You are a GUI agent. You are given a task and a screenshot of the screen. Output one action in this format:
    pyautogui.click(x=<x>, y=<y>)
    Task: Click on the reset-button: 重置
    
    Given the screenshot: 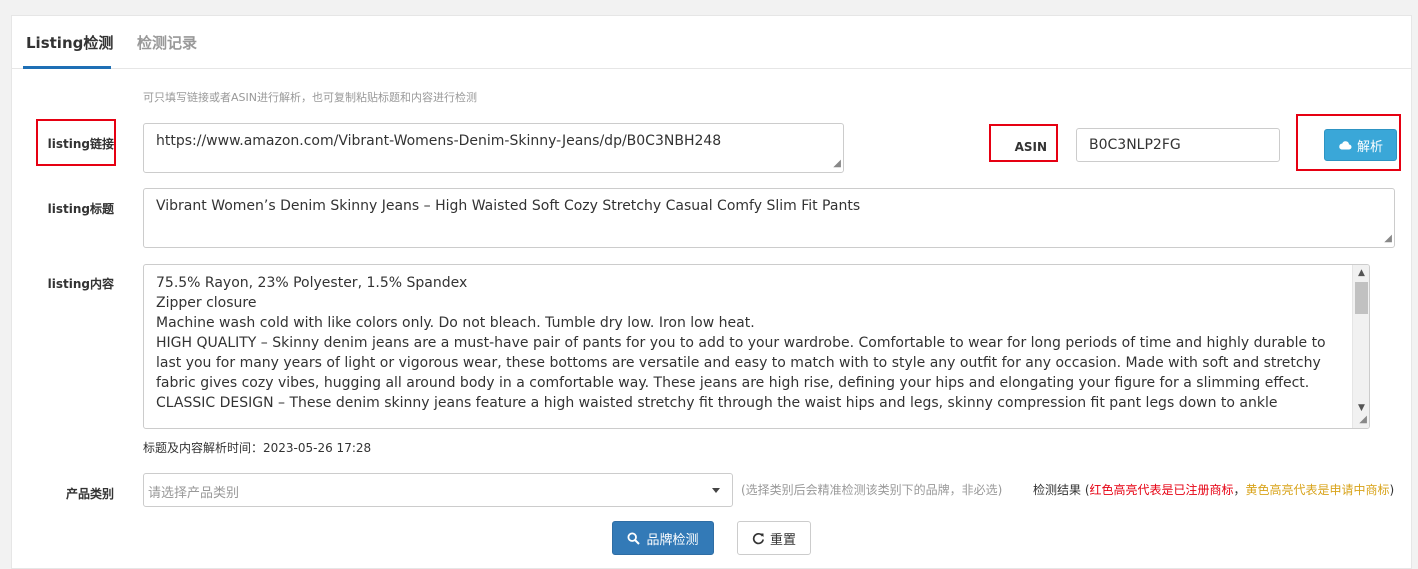 What is the action you would take?
    pyautogui.click(x=774, y=538)
    